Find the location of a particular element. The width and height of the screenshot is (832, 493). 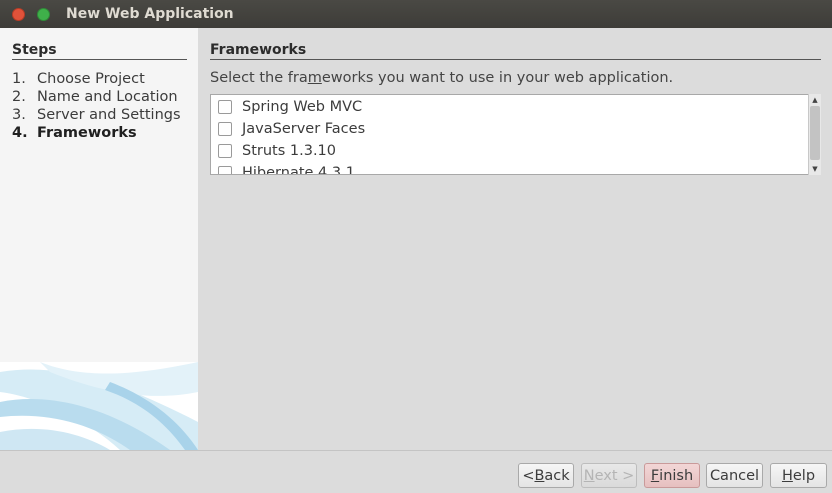

step-number: 1. is located at coordinates (19, 79).